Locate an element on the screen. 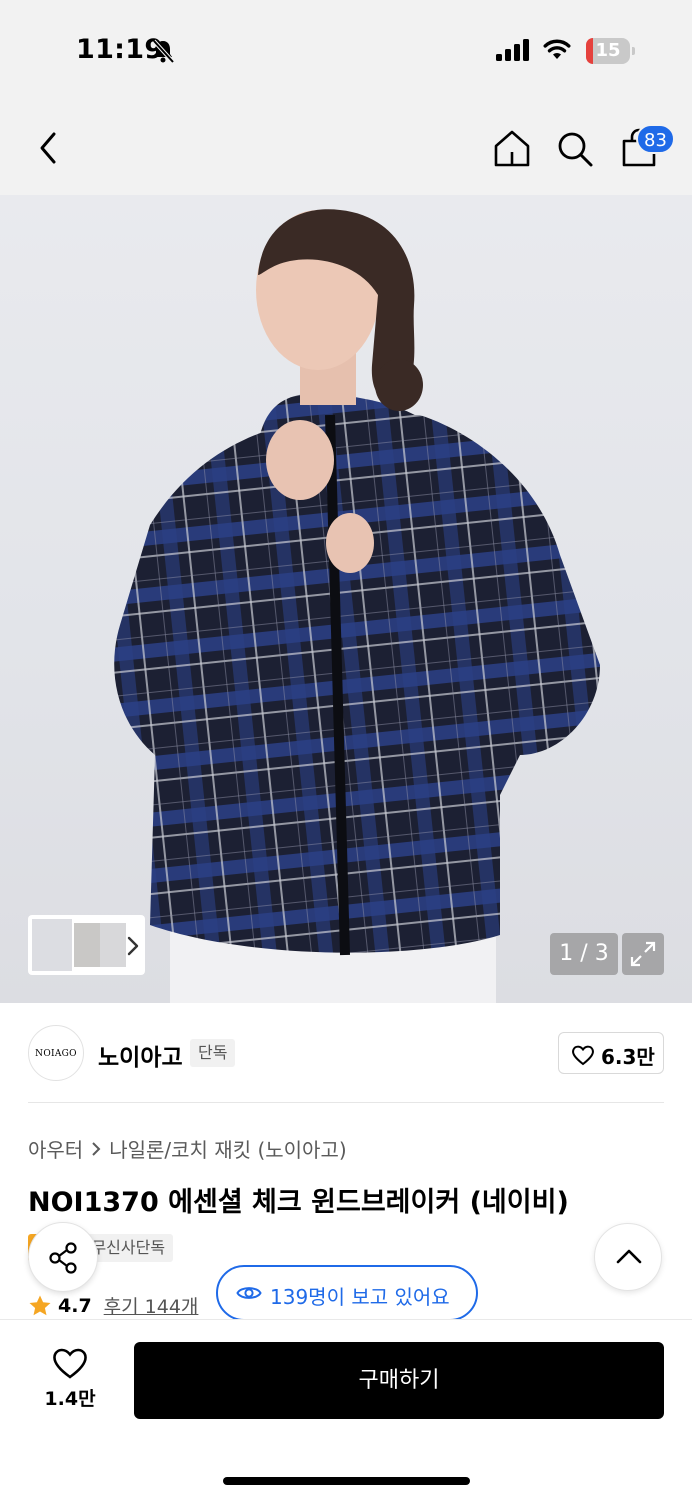  divider is located at coordinates (346, 1102).